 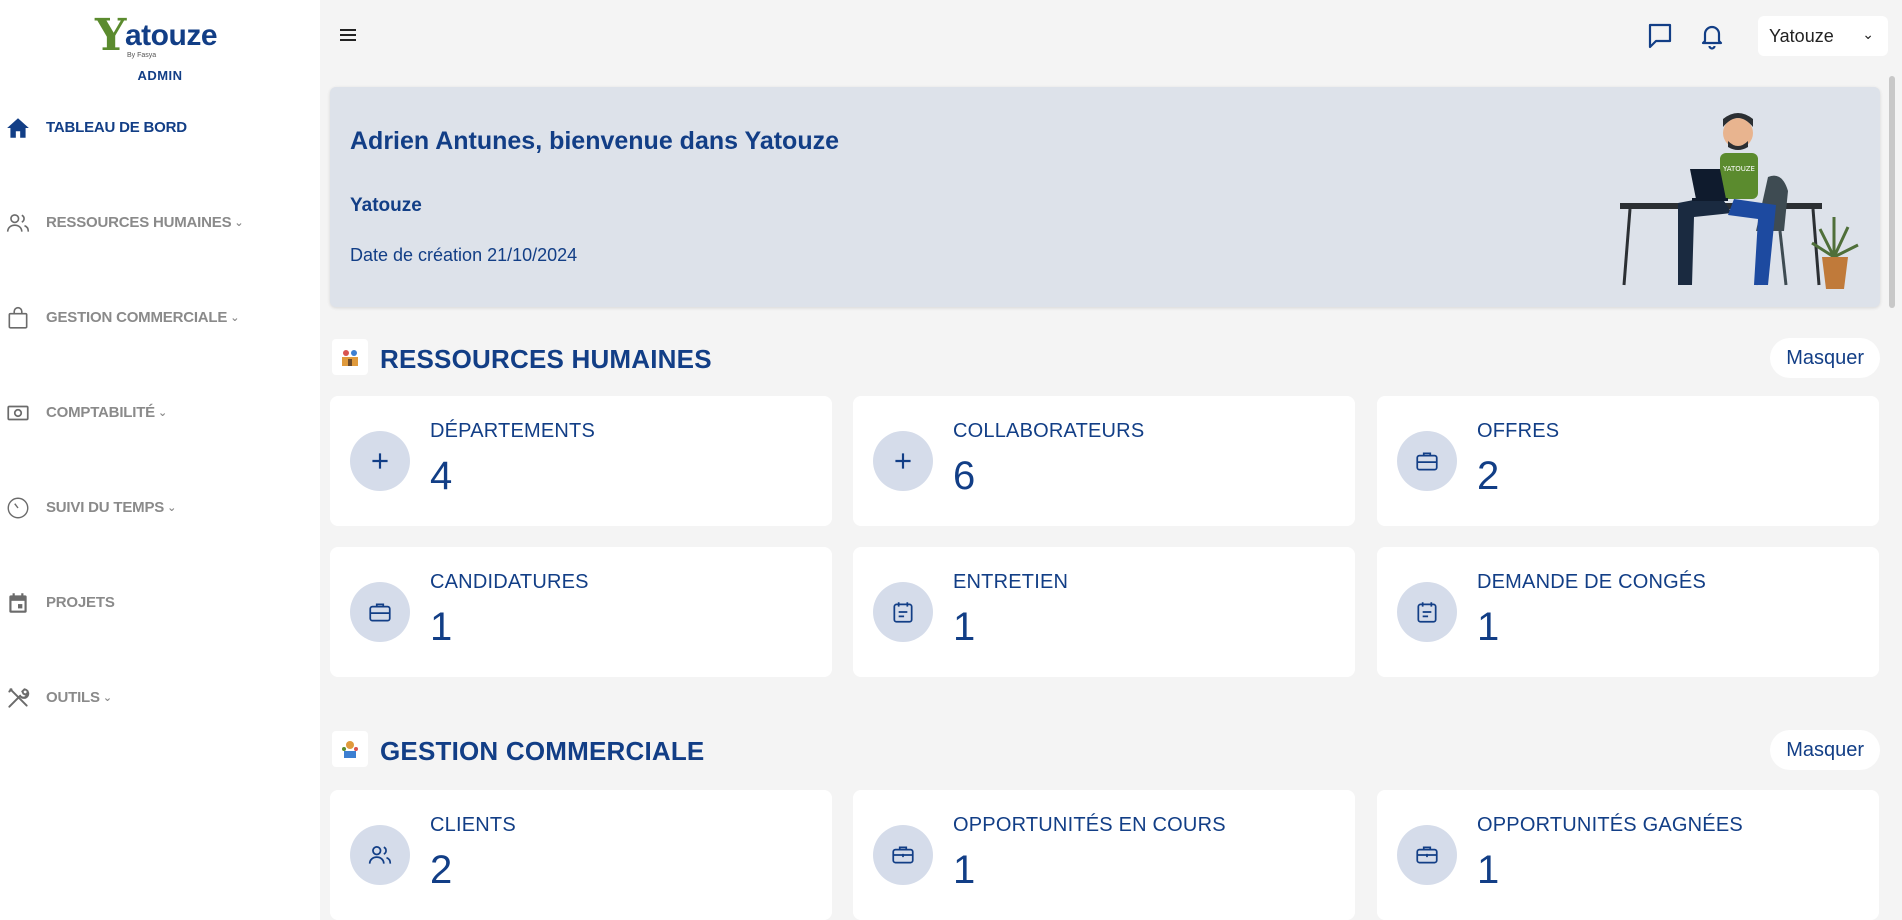 I want to click on sidebar-item-label: OUTILS ⌄, so click(x=79, y=697).